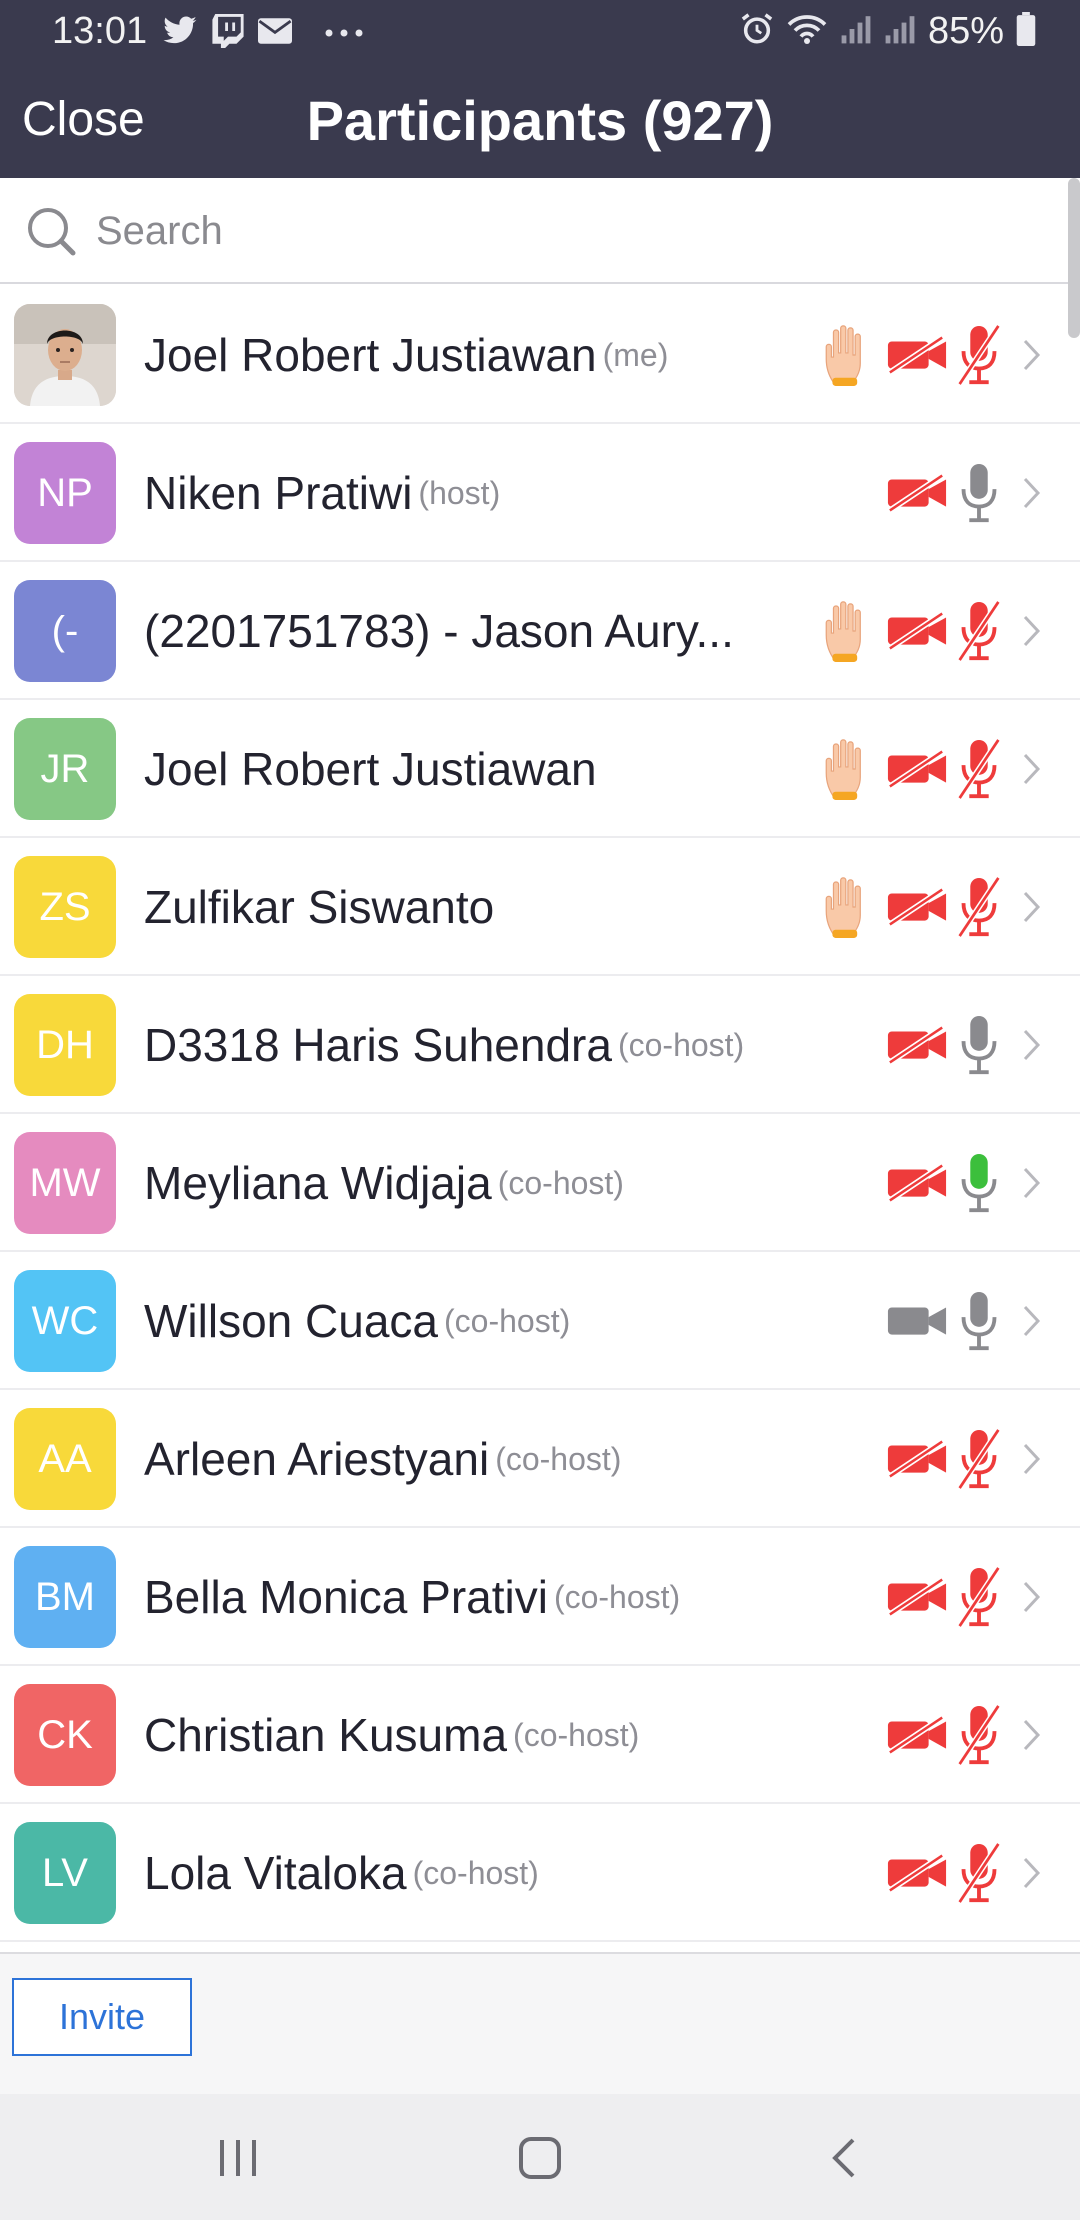 The width and height of the screenshot is (1080, 2220). What do you see at coordinates (540, 1735) in the screenshot?
I see `participant-row: CK Christian Kusuma (co-host)` at bounding box center [540, 1735].